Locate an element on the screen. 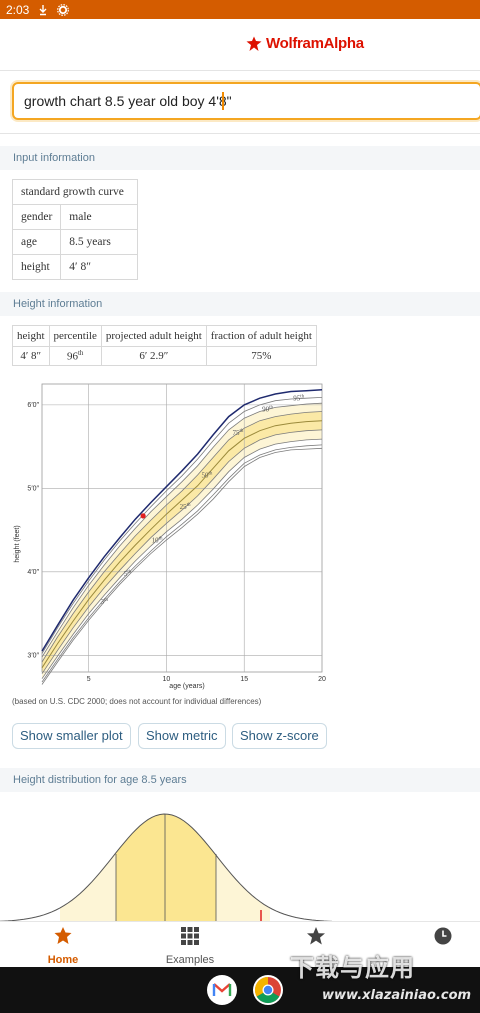 This screenshot has height=1013, width=480. clock-icon is located at coordinates (443, 936).